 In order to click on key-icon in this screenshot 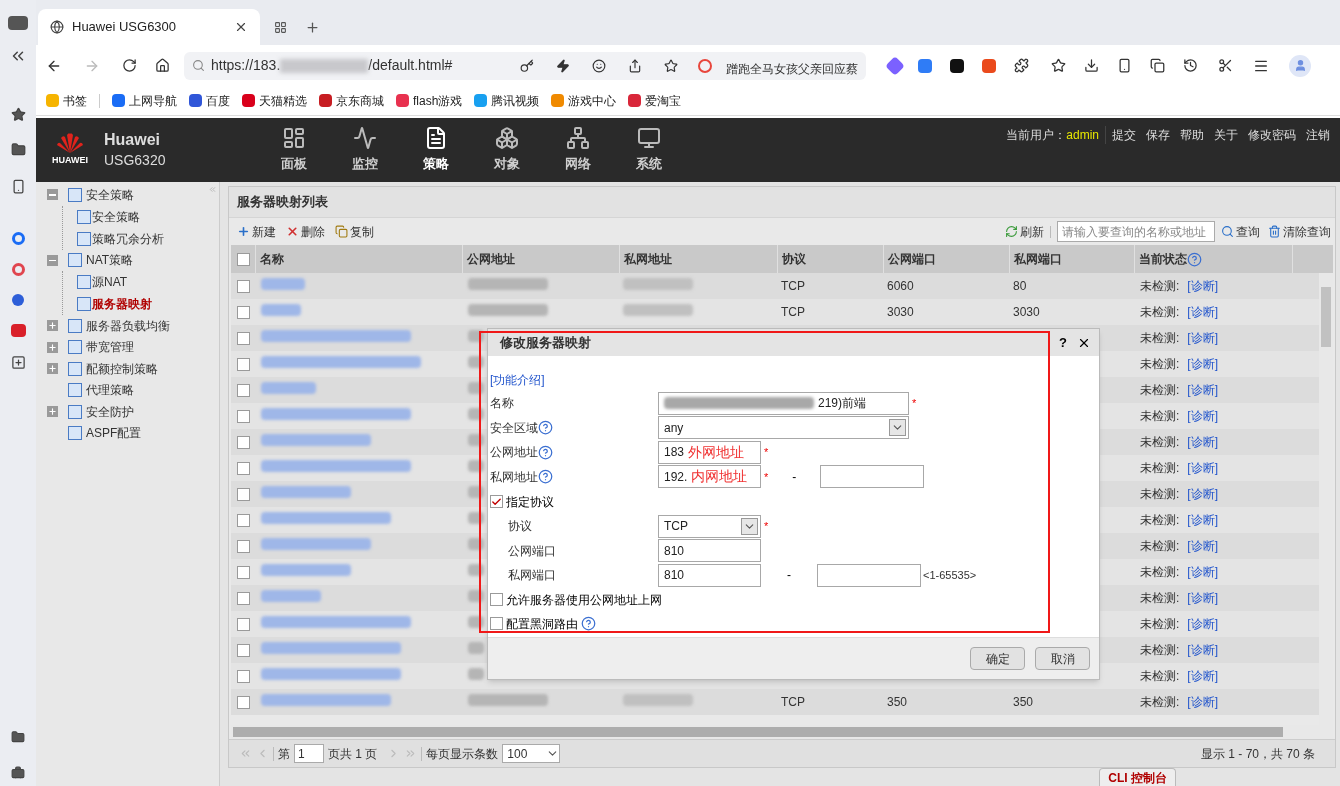, I will do `click(527, 65)`.